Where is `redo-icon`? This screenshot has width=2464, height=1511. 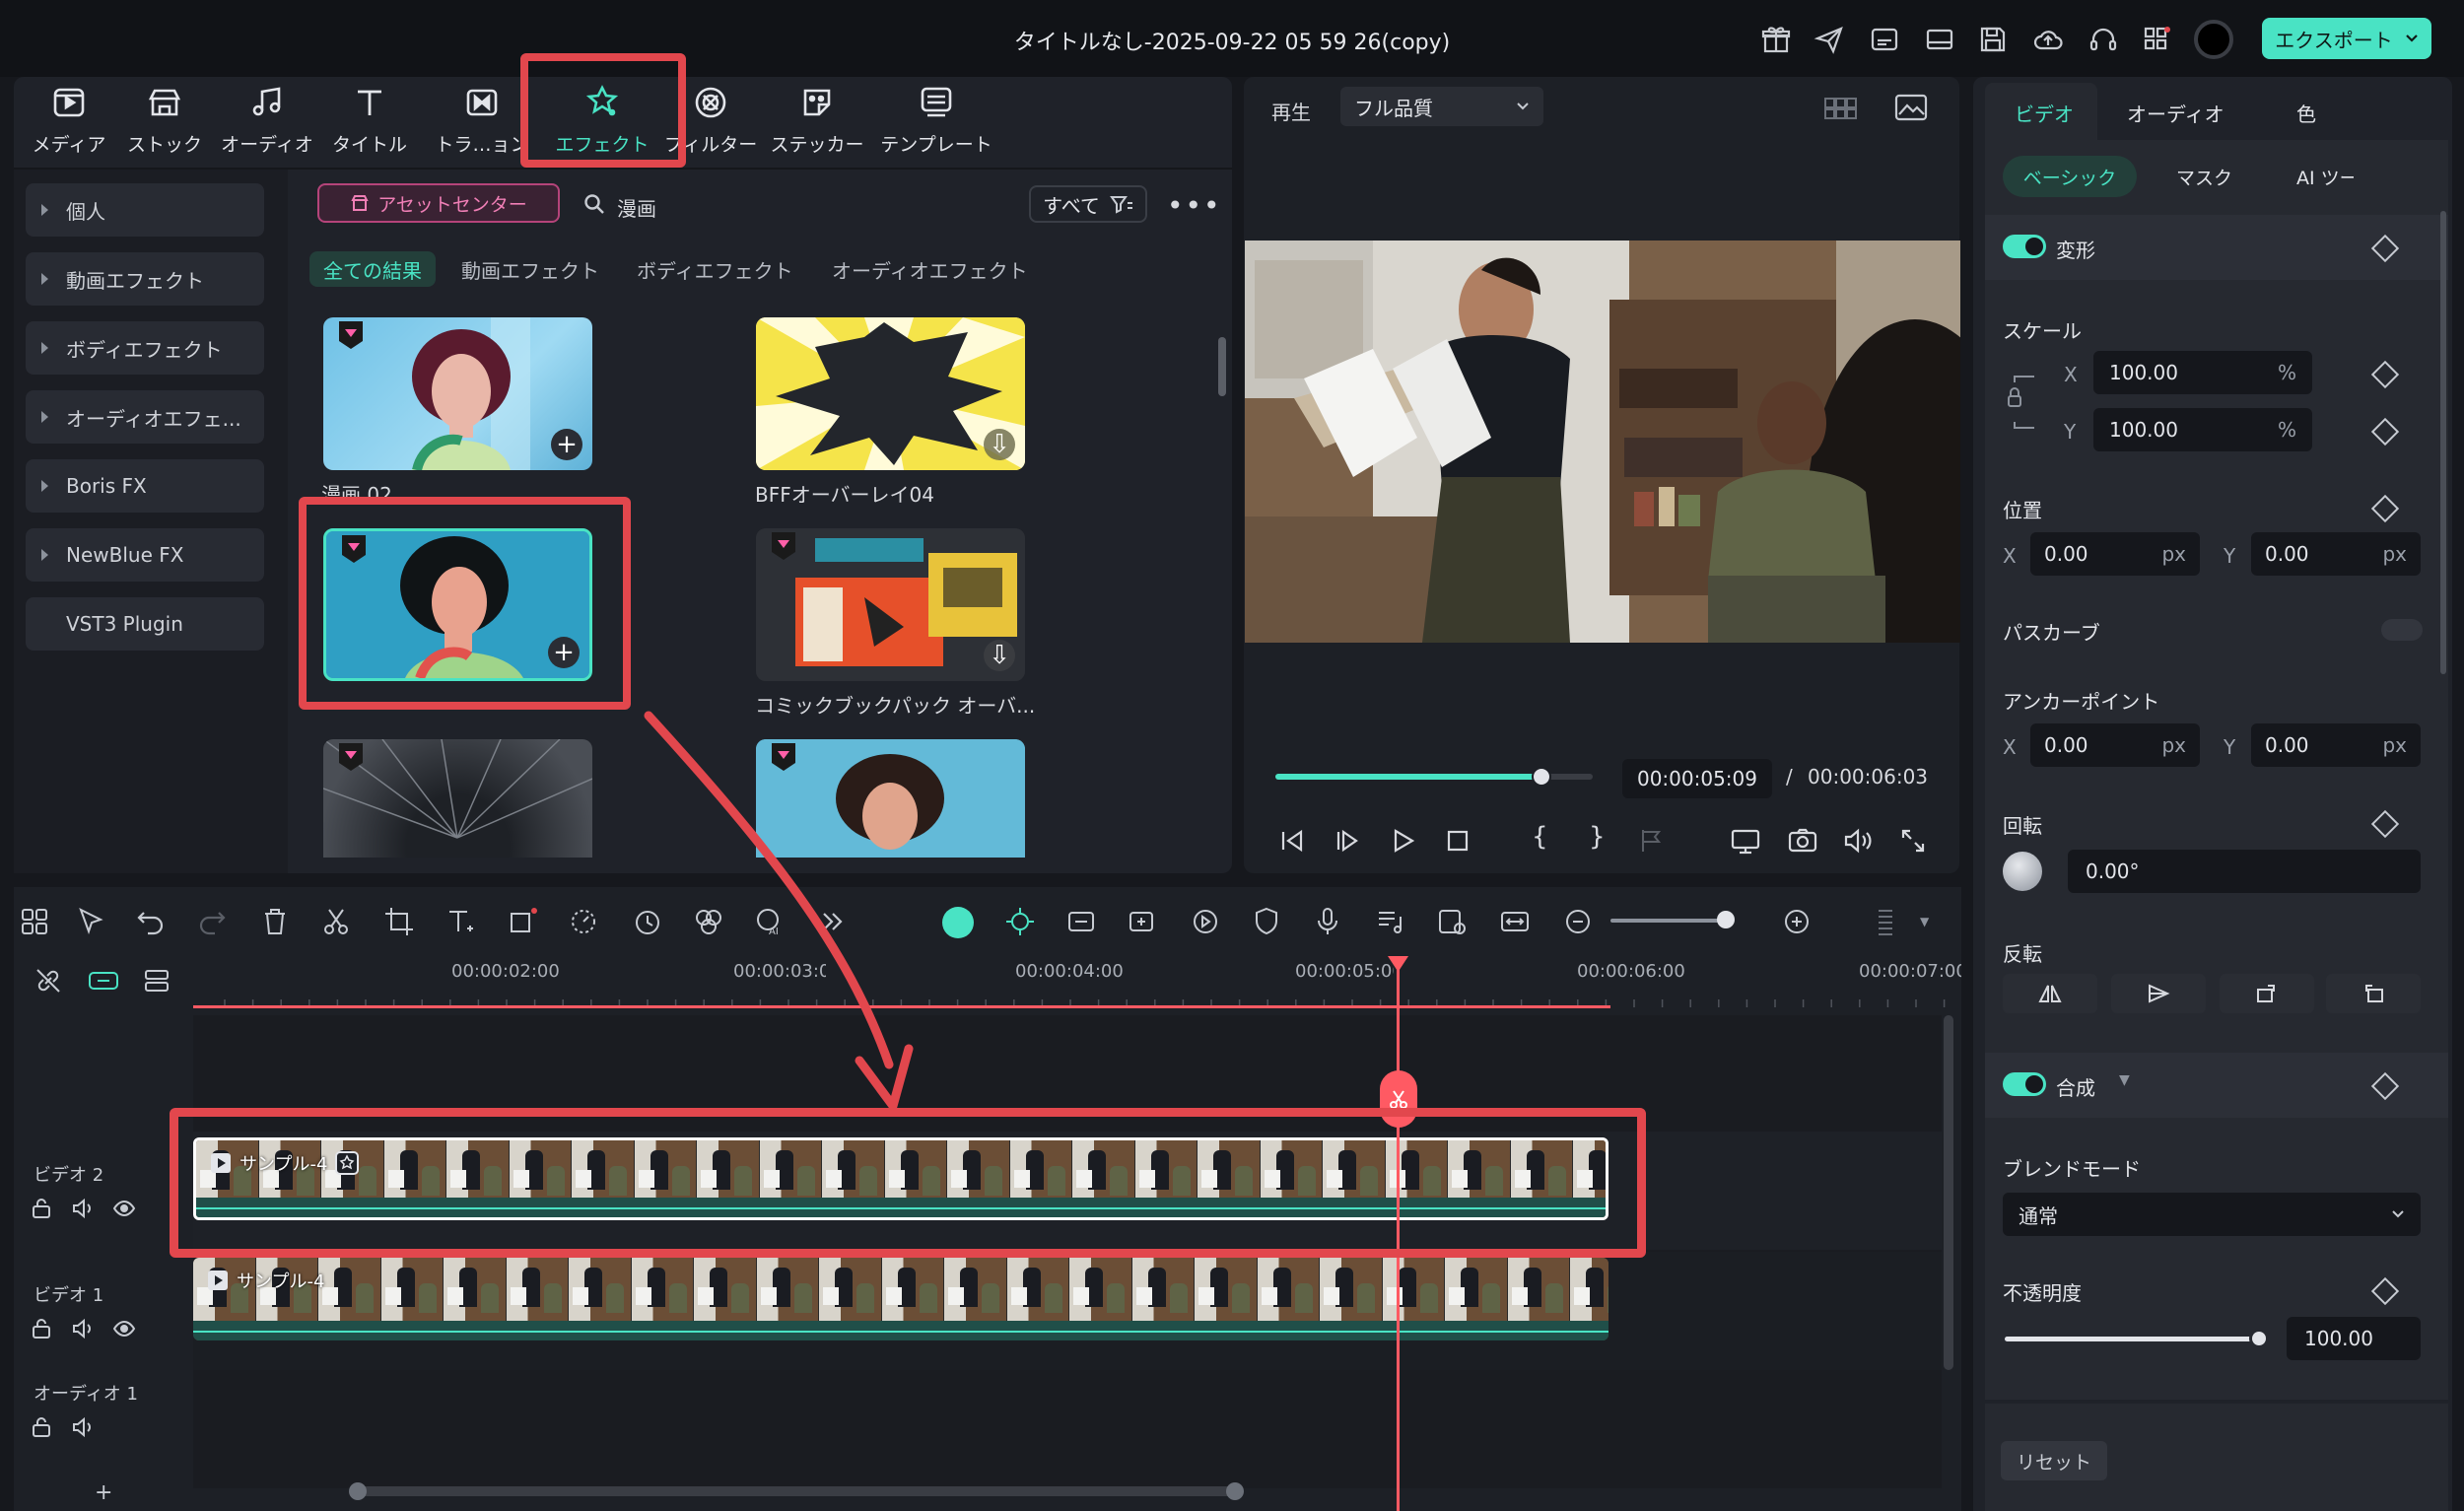 redo-icon is located at coordinates (212, 921).